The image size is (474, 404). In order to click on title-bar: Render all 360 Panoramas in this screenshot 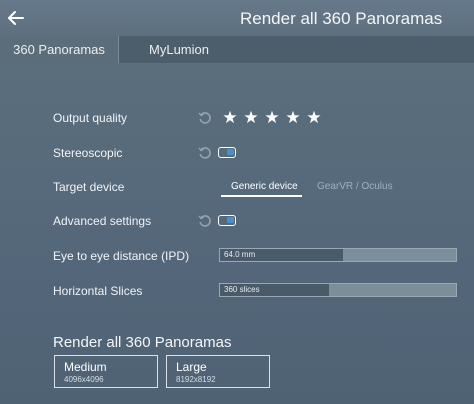, I will do `click(237, 18)`.